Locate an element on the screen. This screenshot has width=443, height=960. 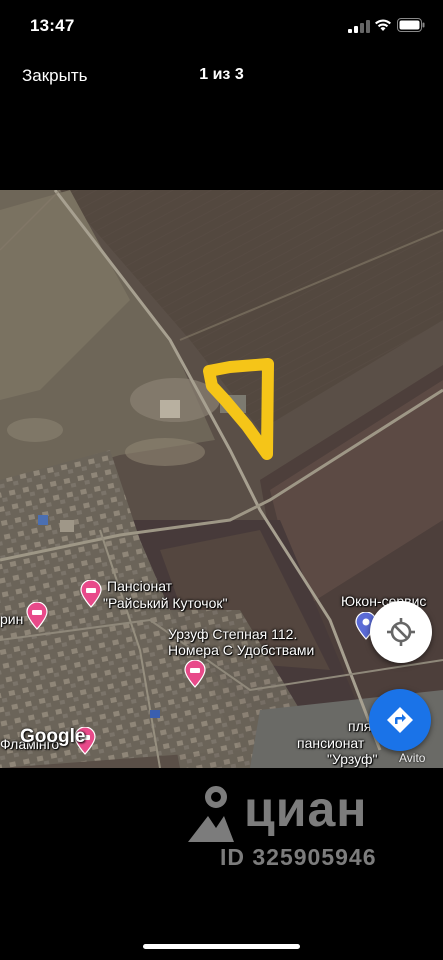
photo-counter: 1 из 3 is located at coordinates (221, 74).